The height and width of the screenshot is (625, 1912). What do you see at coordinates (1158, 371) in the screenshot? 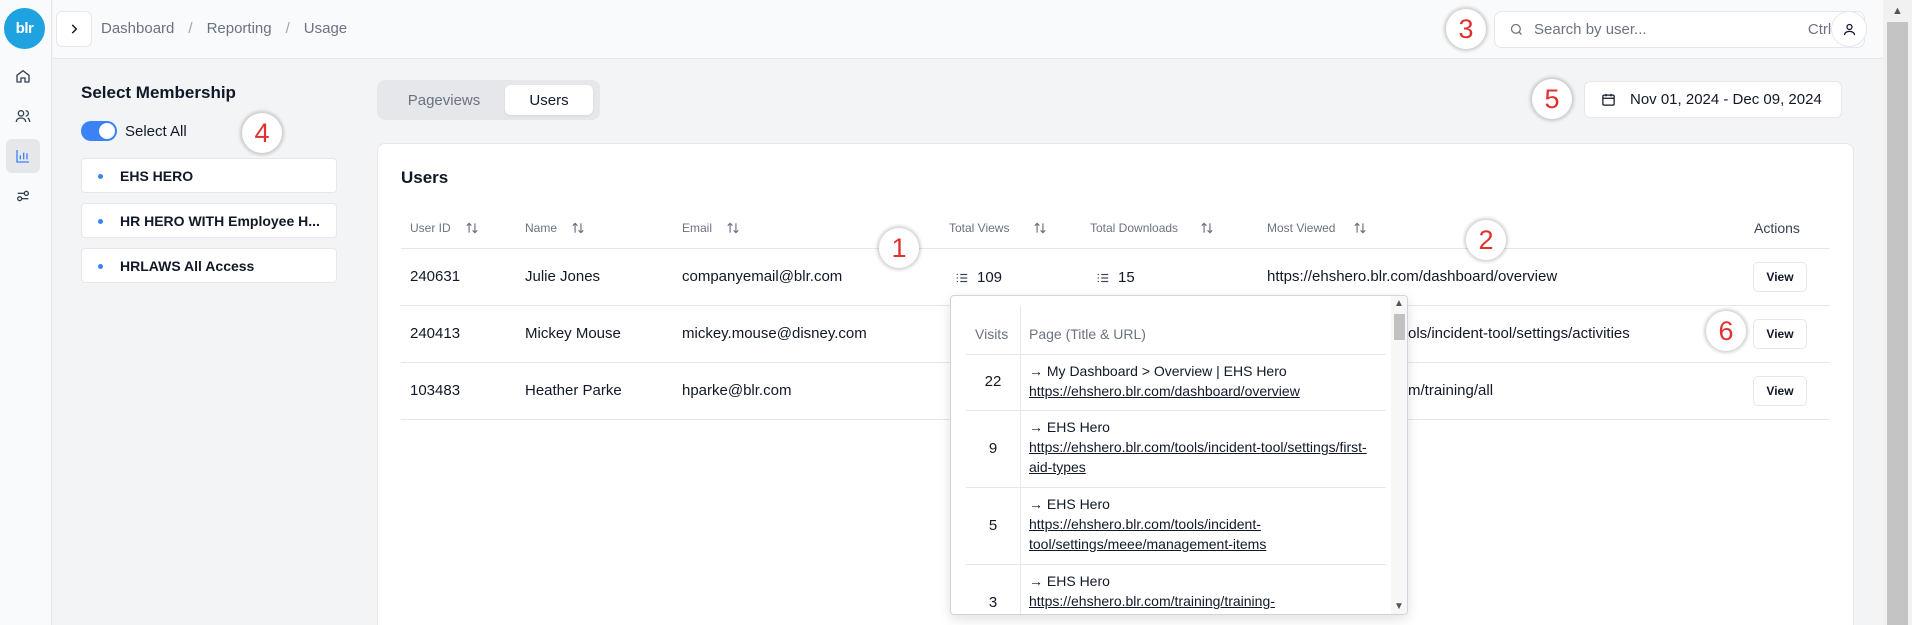
I see `popover-page-title: → My Dashboard > Overview | EHS Hero` at bounding box center [1158, 371].